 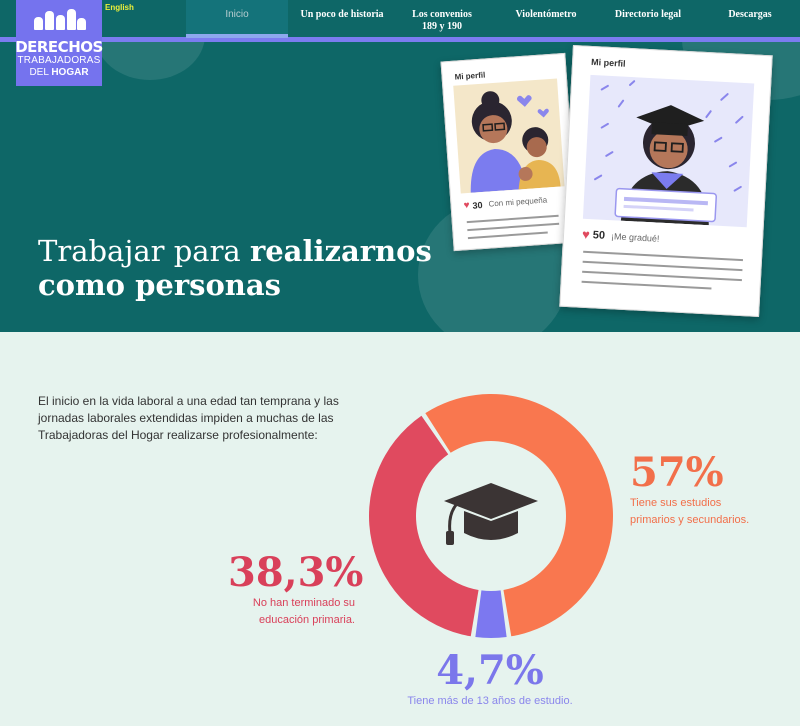 I want to click on nav-convenios: Los convenios 189 y 190, so click(x=442, y=19).